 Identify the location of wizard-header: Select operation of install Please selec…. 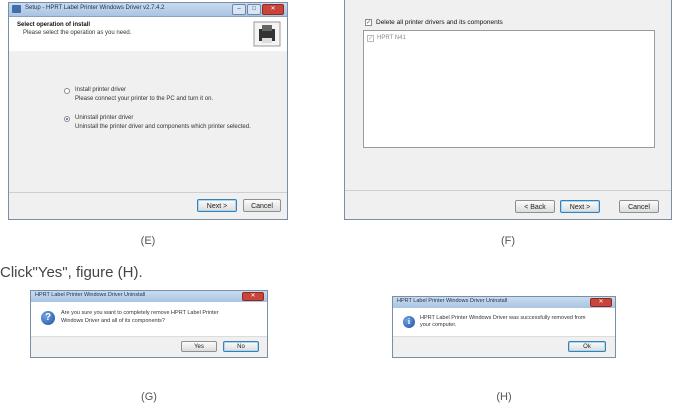
(148, 34).